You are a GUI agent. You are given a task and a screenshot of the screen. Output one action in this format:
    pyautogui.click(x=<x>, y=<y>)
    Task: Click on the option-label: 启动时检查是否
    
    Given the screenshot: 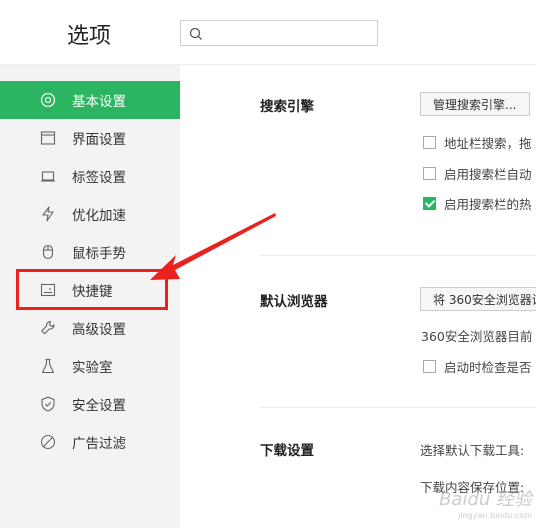 What is the action you would take?
    pyautogui.click(x=488, y=367)
    